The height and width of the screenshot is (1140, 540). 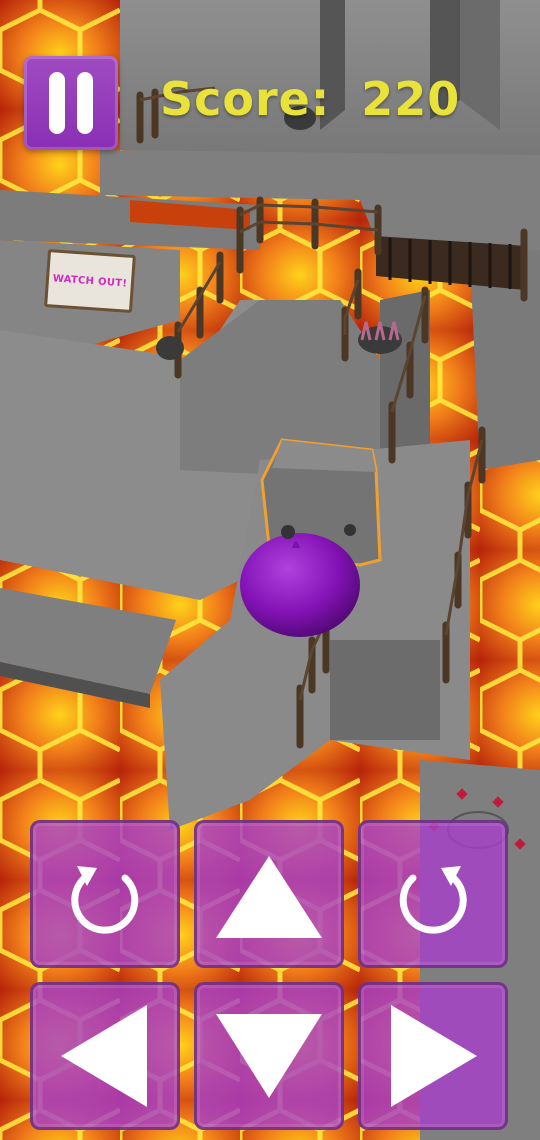 What do you see at coordinates (269, 897) in the screenshot?
I see `arrow-up-icon` at bounding box center [269, 897].